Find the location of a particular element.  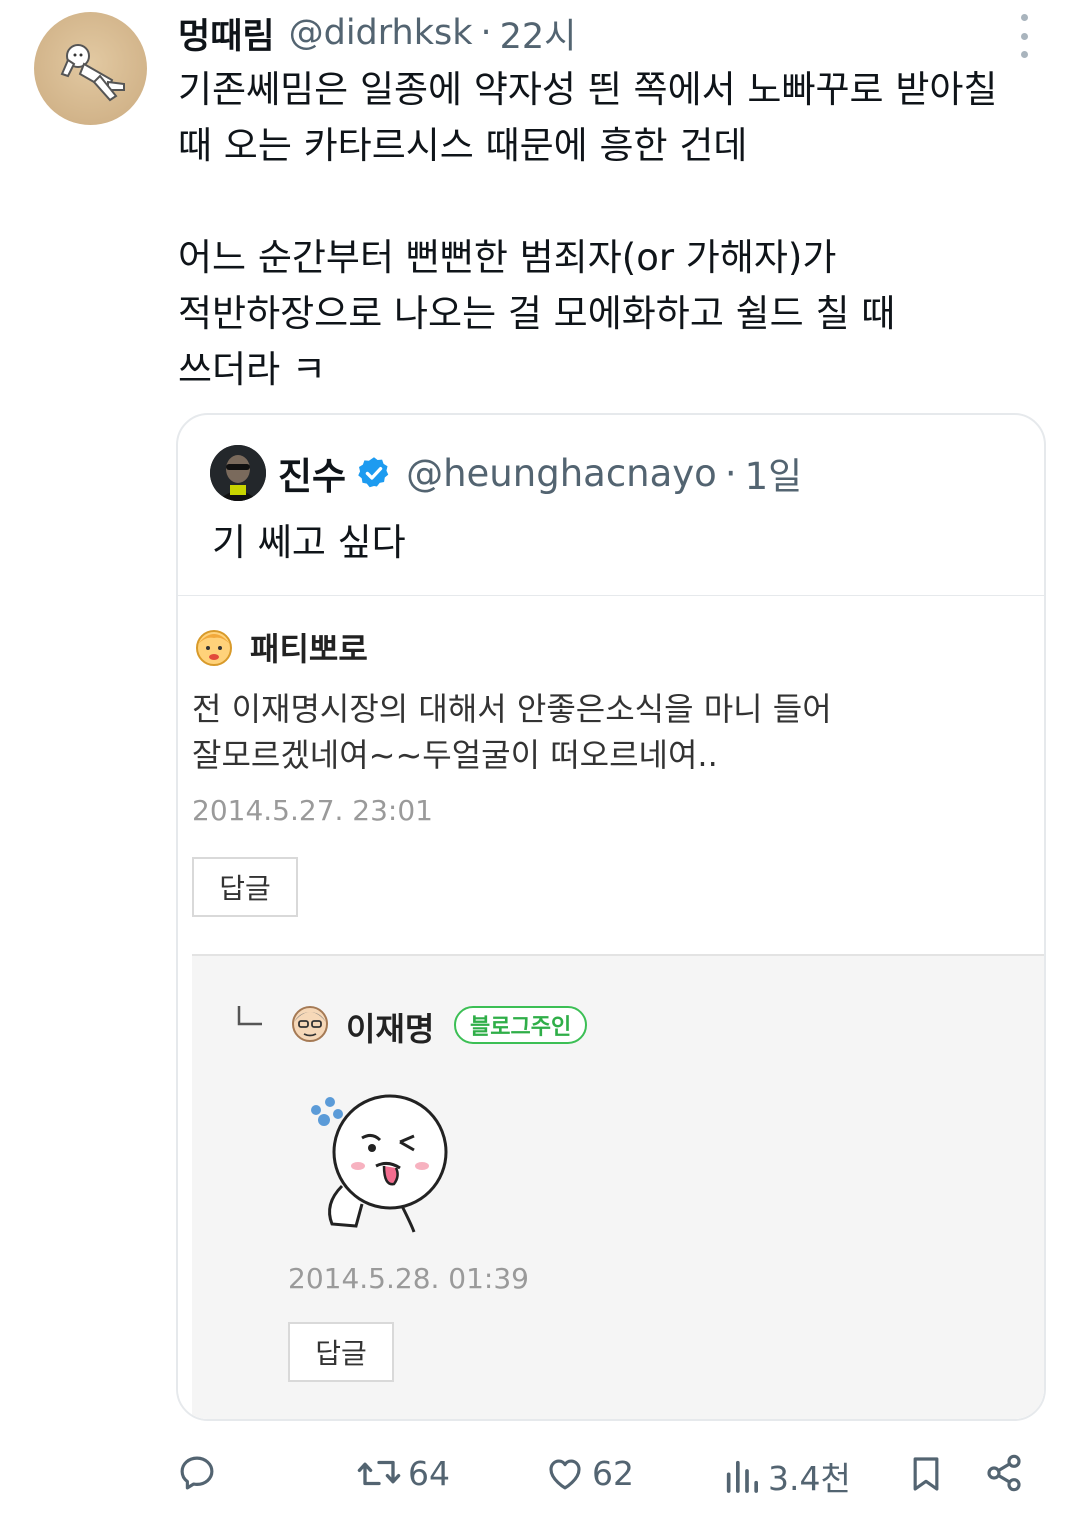

comment-date: 2014.5.27. 23:01 is located at coordinates (312, 810).